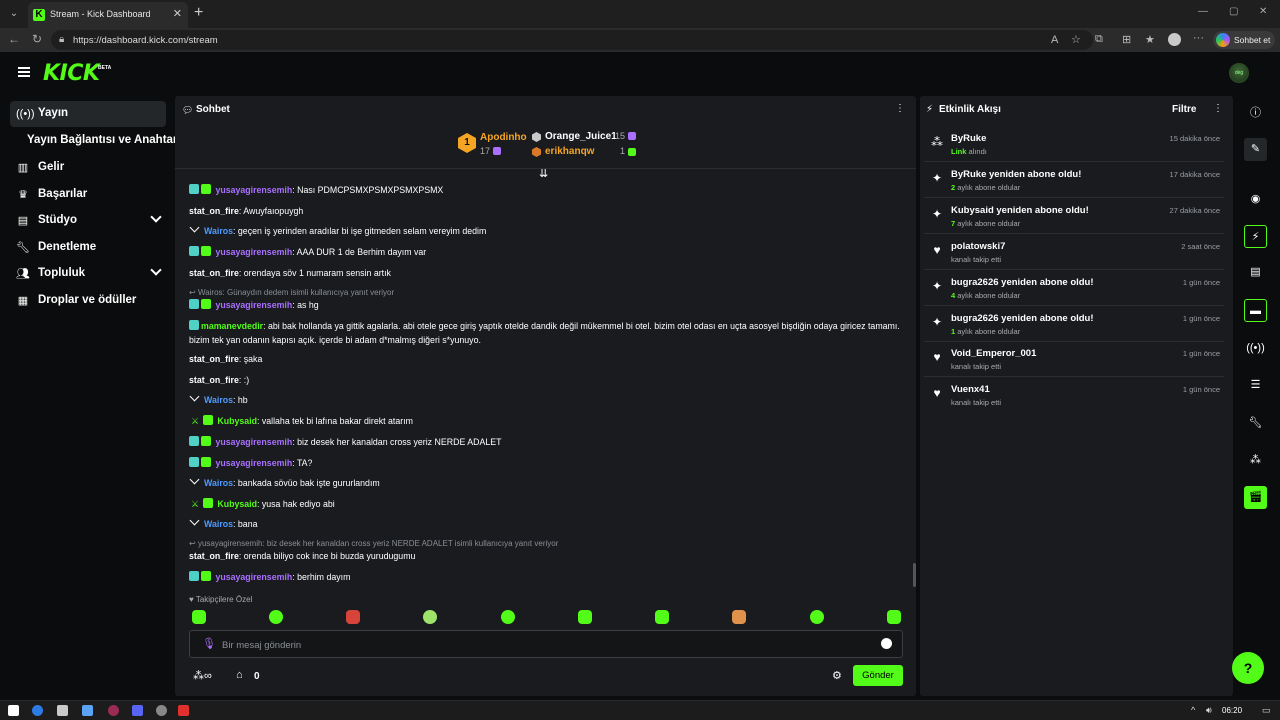  What do you see at coordinates (1054, 40) in the screenshot?
I see `read-aloud-icon: A` at bounding box center [1054, 40].